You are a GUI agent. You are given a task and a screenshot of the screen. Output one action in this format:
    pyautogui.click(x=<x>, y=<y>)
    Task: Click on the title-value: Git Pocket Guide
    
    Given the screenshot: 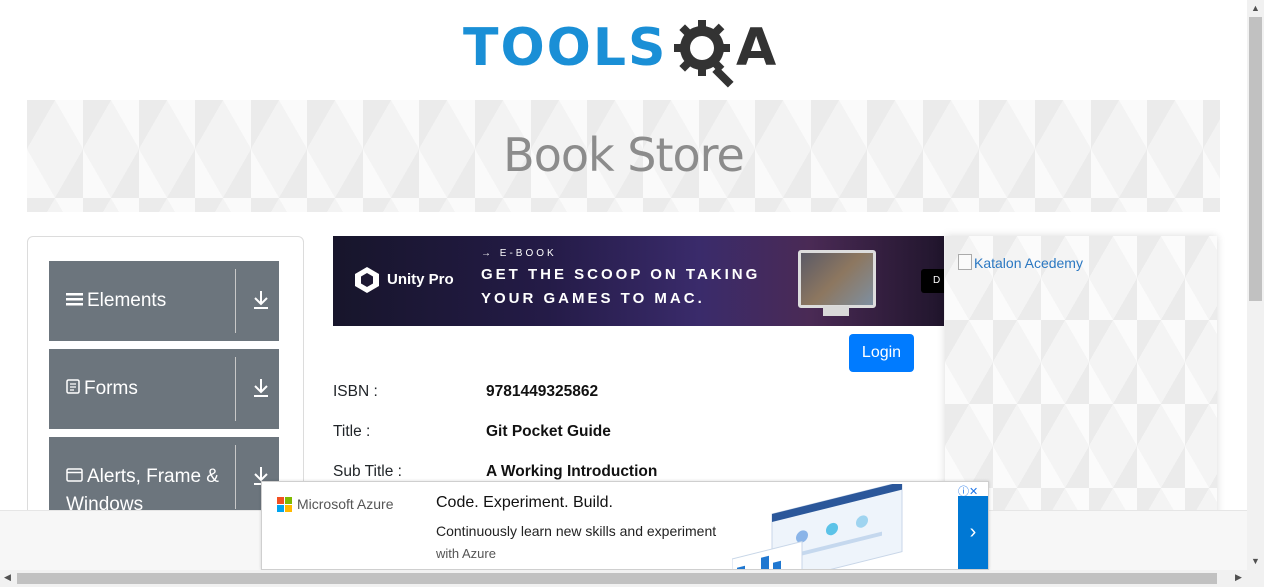 What is the action you would take?
    pyautogui.click(x=548, y=431)
    